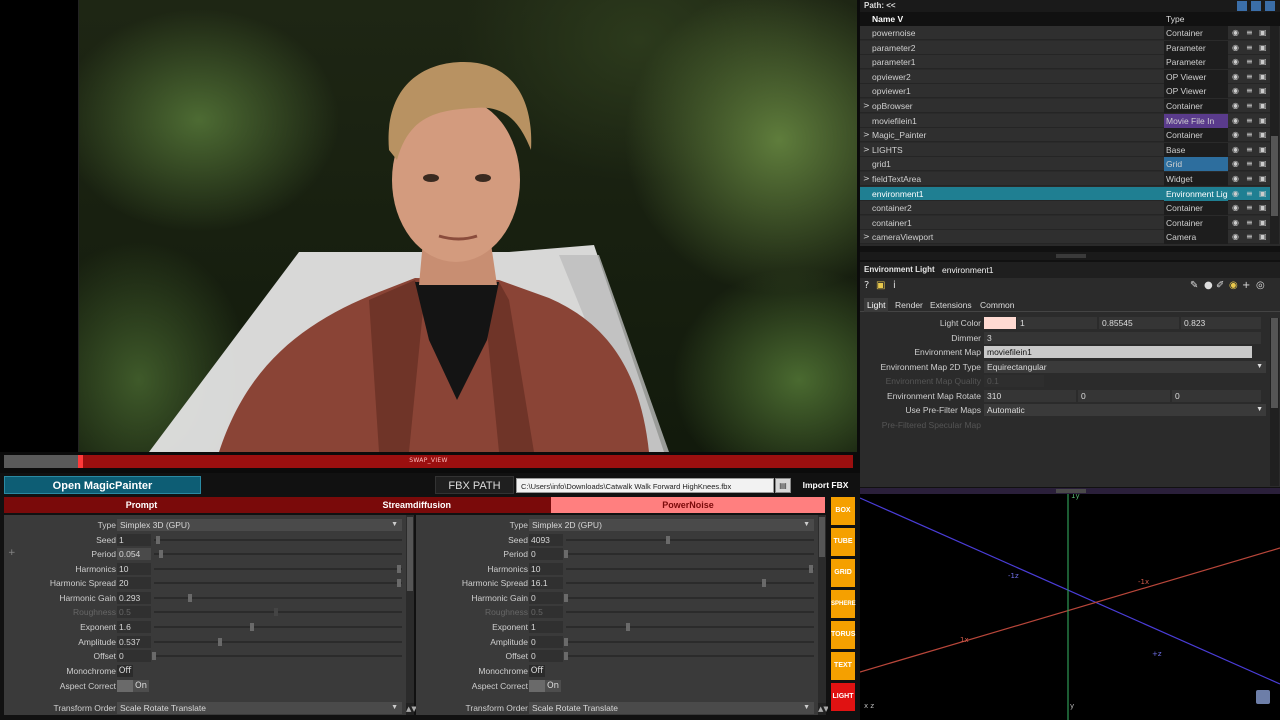 This screenshot has width=1280, height=720. Describe the element at coordinates (1065, 149) in the screenshot. I see `network-row: > LIGHTS Base ◉ ≡ ▣` at that location.